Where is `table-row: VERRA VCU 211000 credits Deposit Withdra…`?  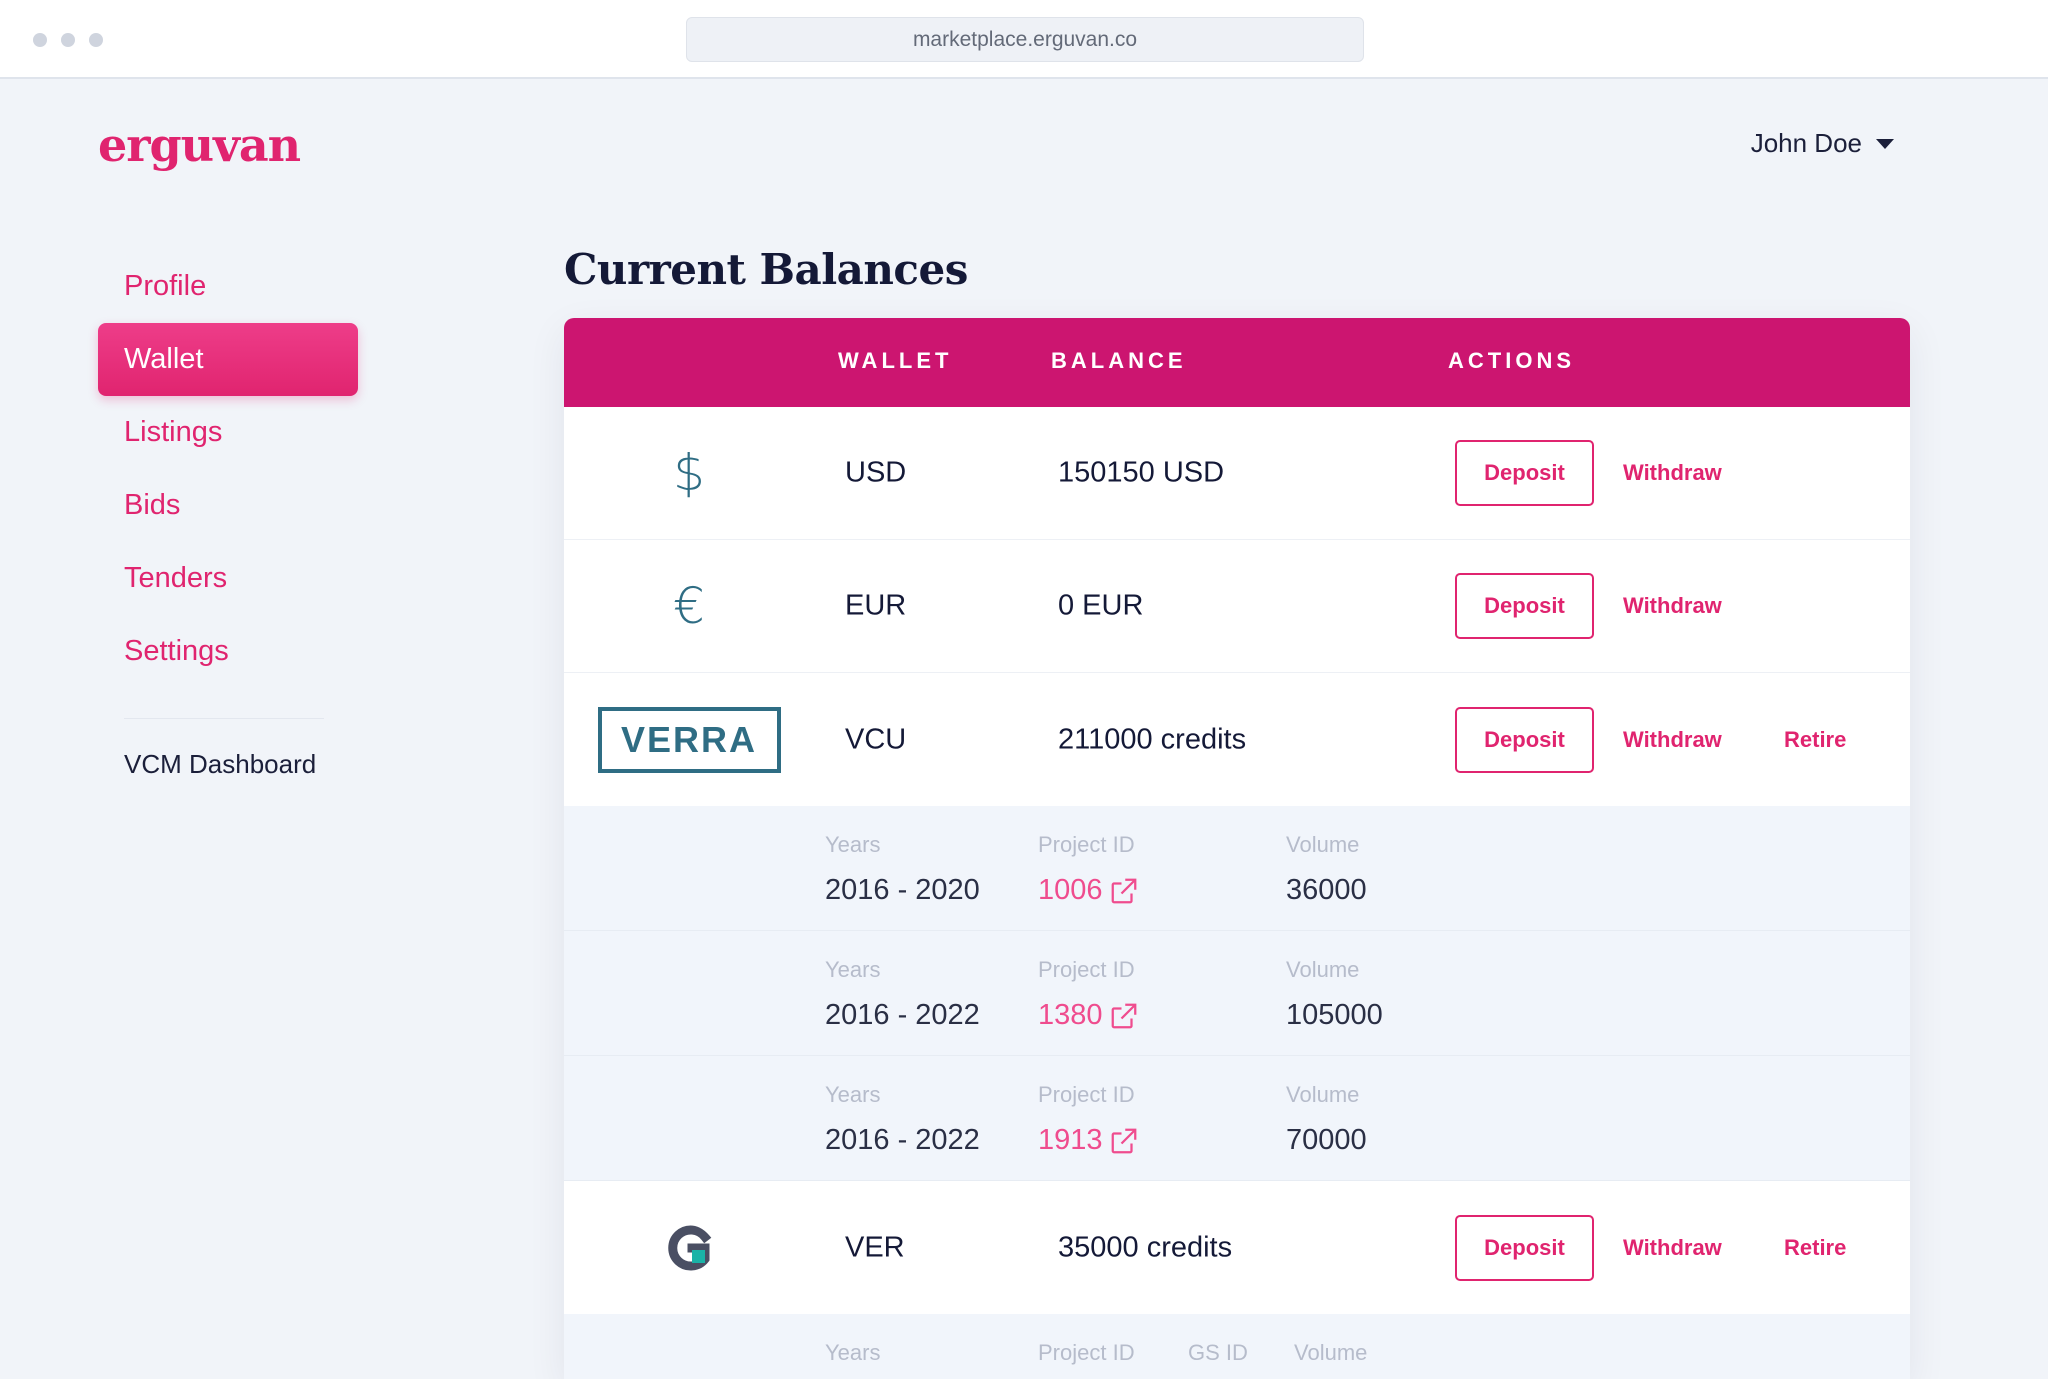 table-row: VERRA VCU 211000 credits Deposit Withdra… is located at coordinates (1237, 739).